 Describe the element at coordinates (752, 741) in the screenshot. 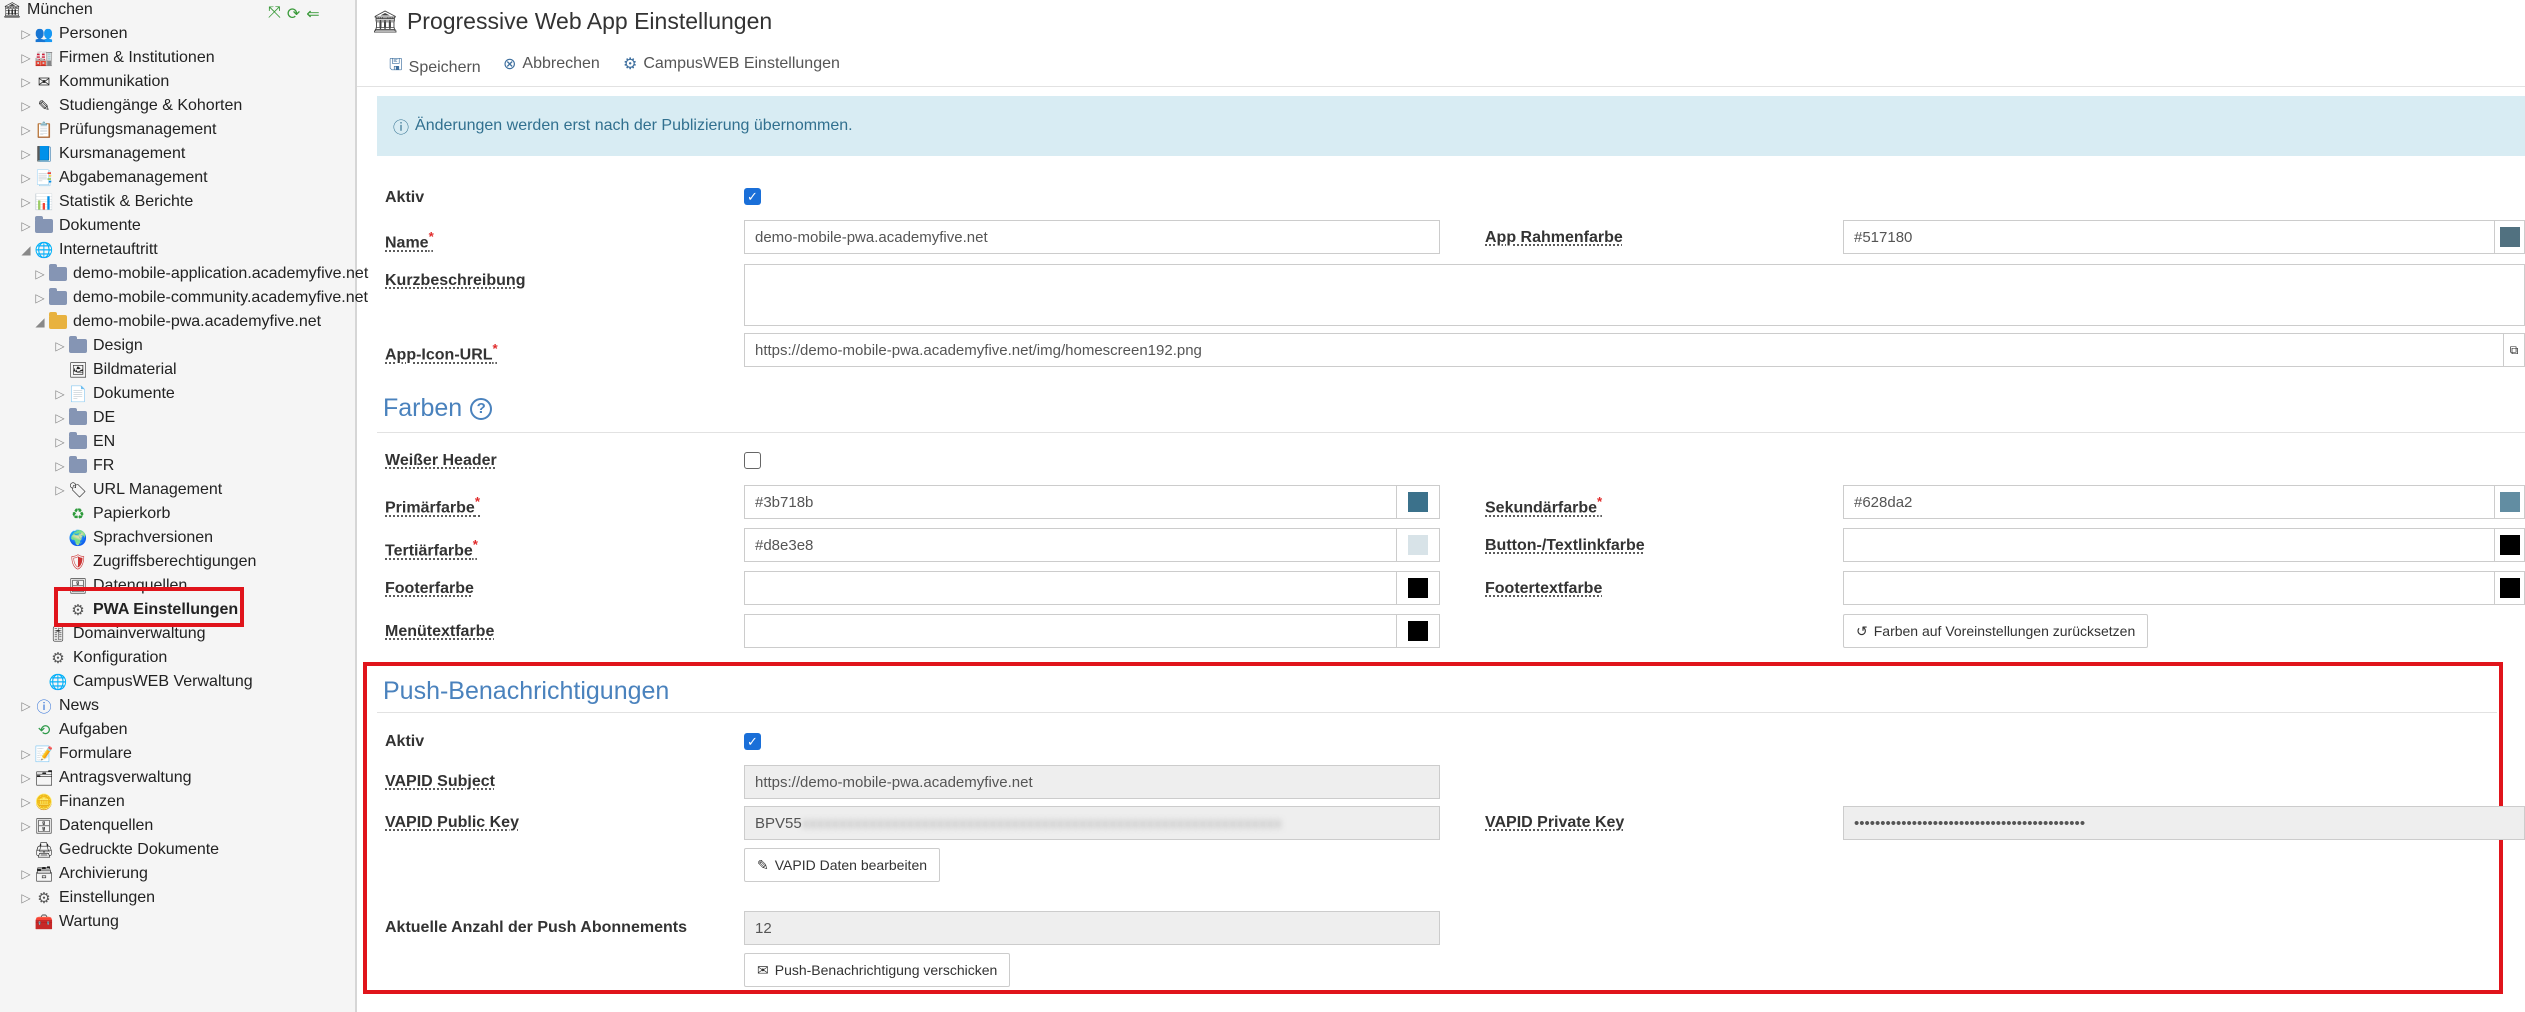

I see `push-aktiv-checkbox: ✓` at that location.